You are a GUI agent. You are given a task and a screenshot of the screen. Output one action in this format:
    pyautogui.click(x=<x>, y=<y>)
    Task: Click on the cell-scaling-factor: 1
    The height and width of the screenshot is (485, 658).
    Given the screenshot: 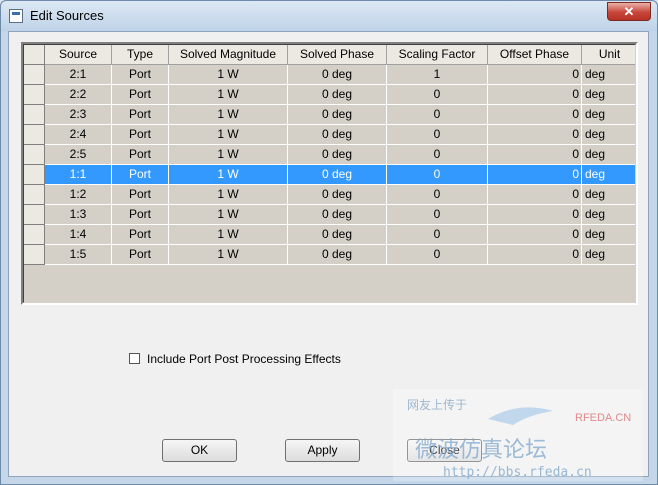 What is the action you would take?
    pyautogui.click(x=437, y=75)
    